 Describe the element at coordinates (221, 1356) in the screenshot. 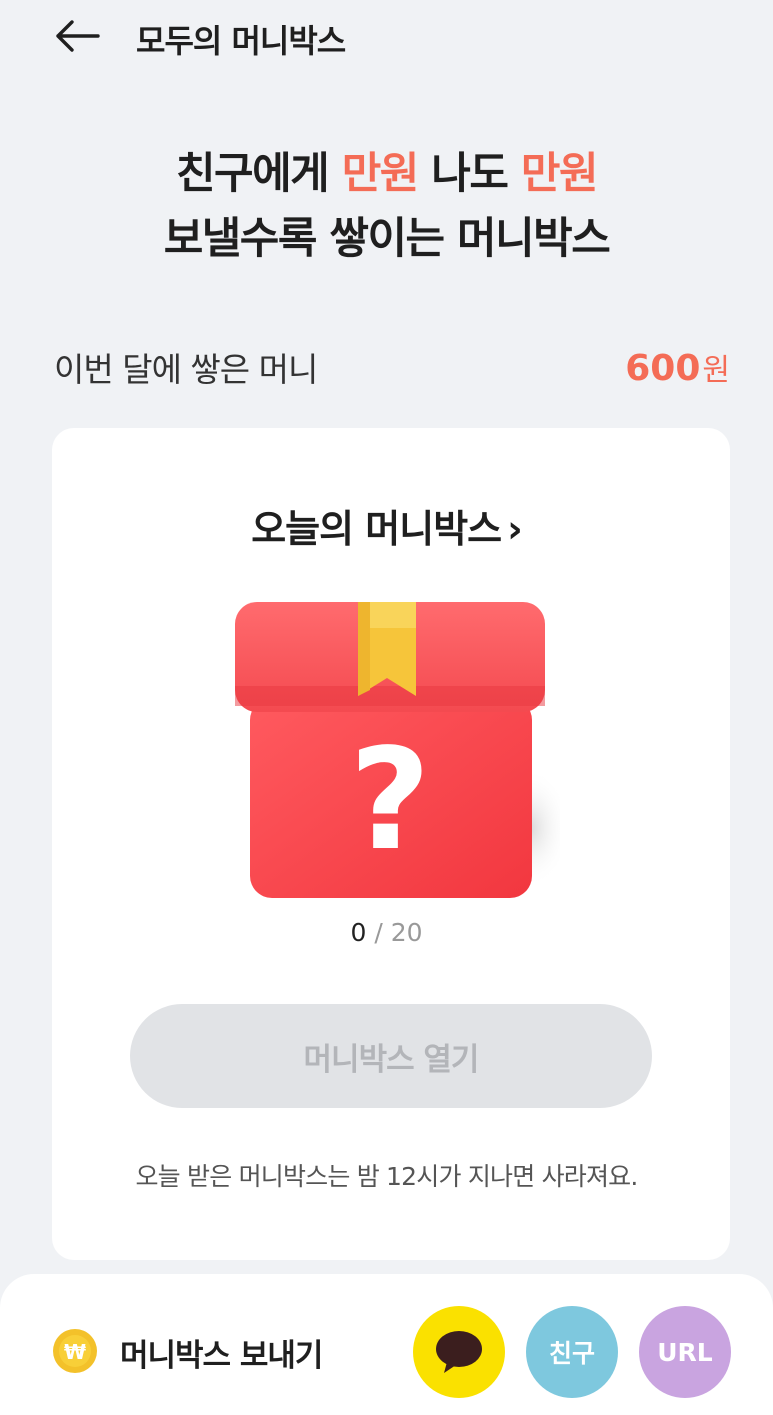

I see `send-moneybox-label: 머니박스 보내기` at that location.